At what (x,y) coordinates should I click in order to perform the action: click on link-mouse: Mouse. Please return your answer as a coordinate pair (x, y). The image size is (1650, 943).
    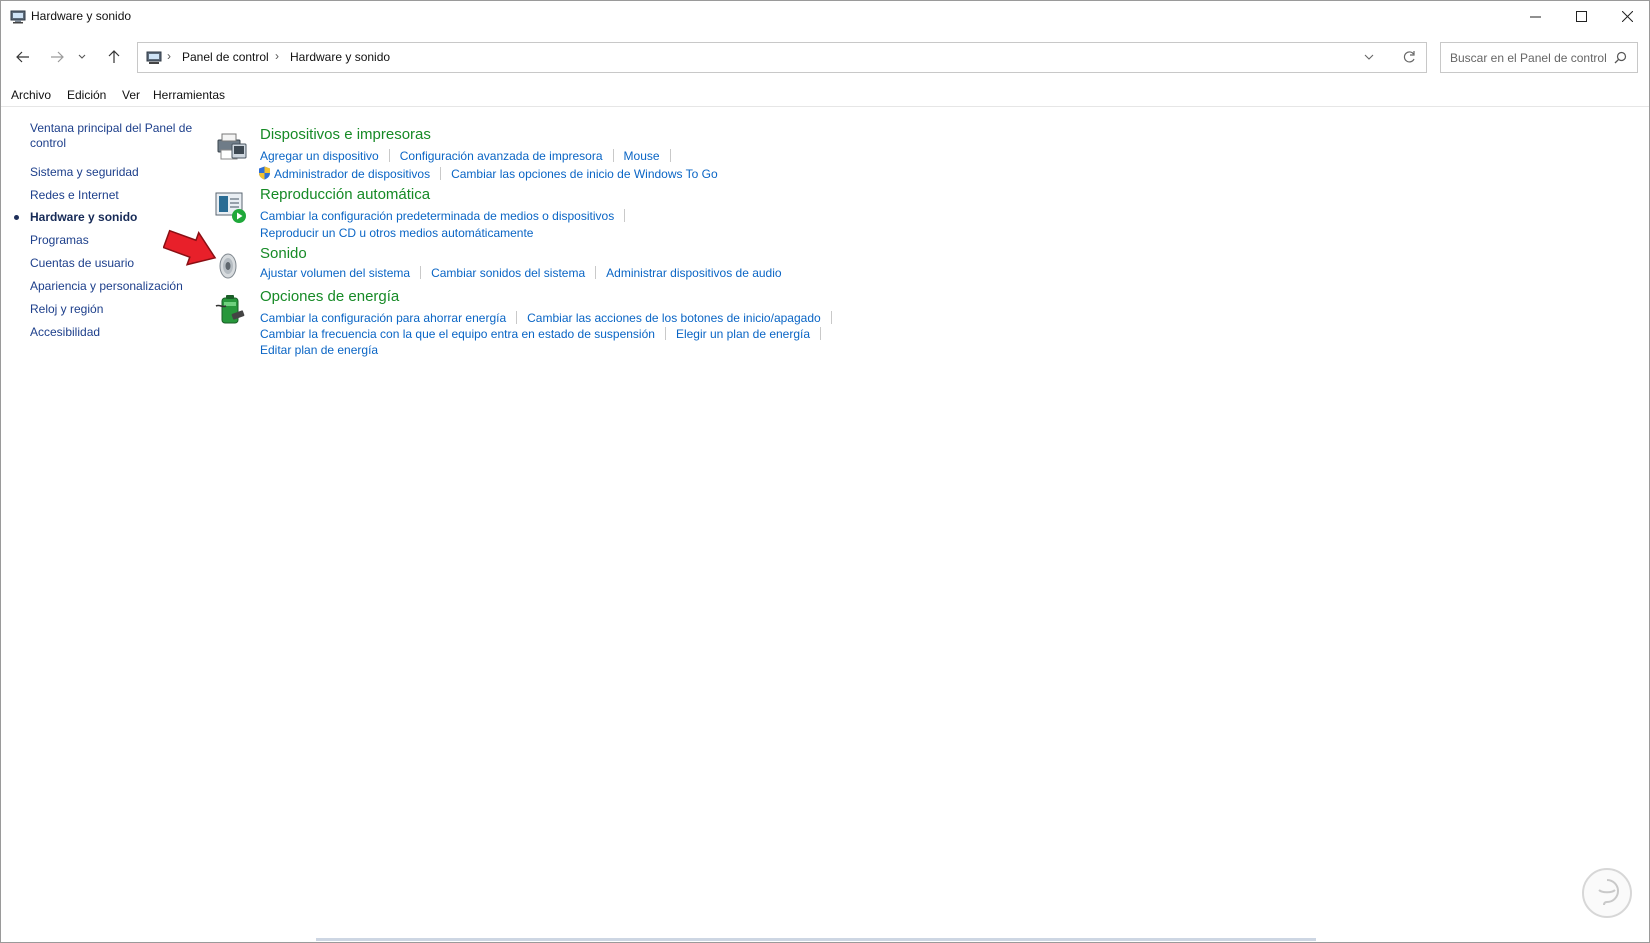
    Looking at the image, I should click on (642, 156).